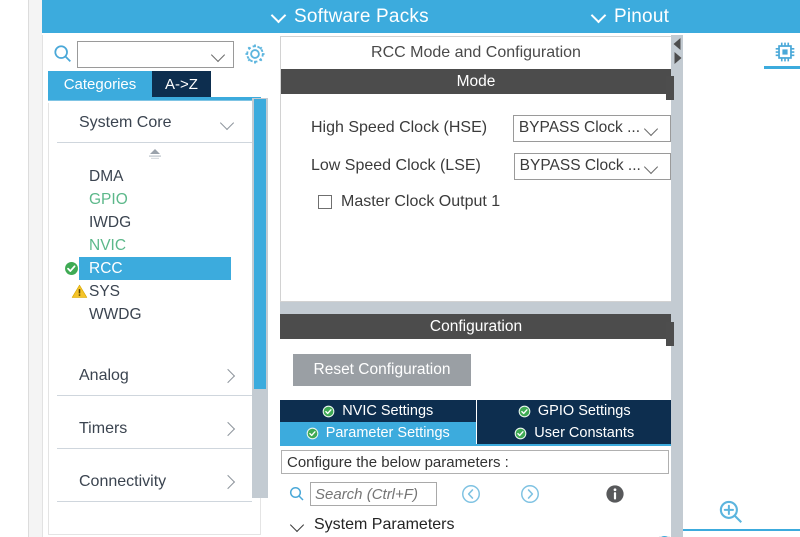  I want to click on tab-nvic-settings-label: NVIC Settings, so click(388, 411).